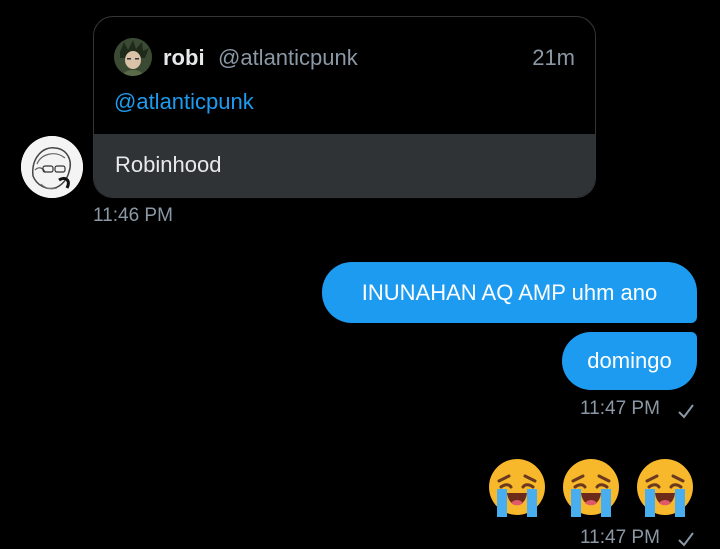 The width and height of the screenshot is (720, 549). Describe the element at coordinates (620, 537) in the screenshot. I see `outgoing-emoji-timestamp: 11:47 PM` at that location.